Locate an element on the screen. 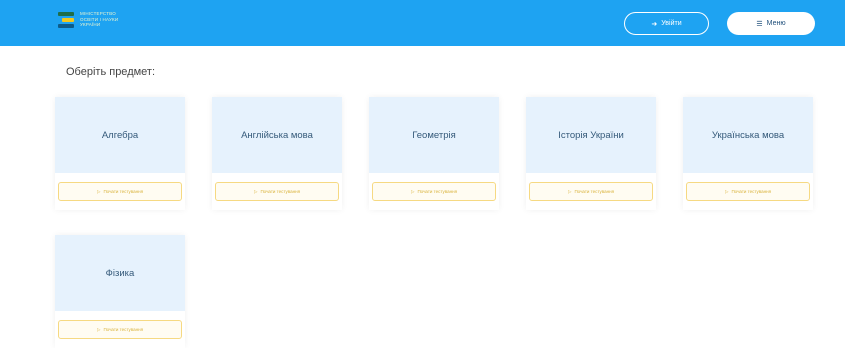 This screenshot has width=845, height=348. arrow-right-icon: ➜ is located at coordinates (654, 24).